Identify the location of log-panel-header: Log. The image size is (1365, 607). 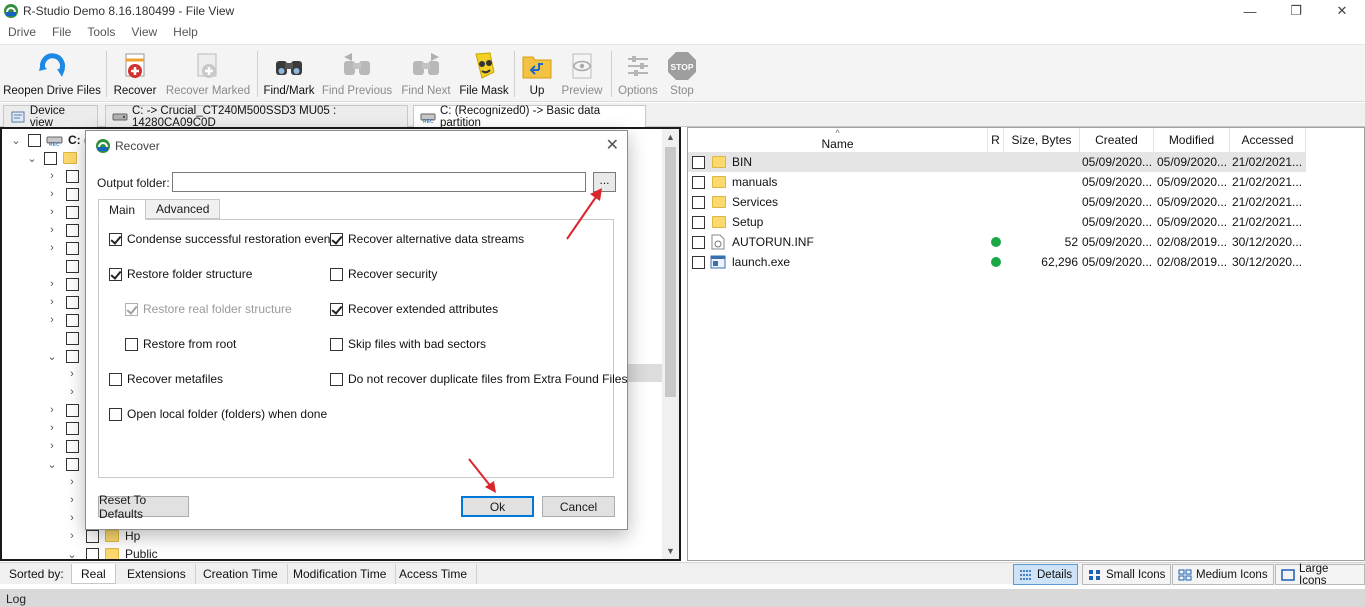
(682, 598).